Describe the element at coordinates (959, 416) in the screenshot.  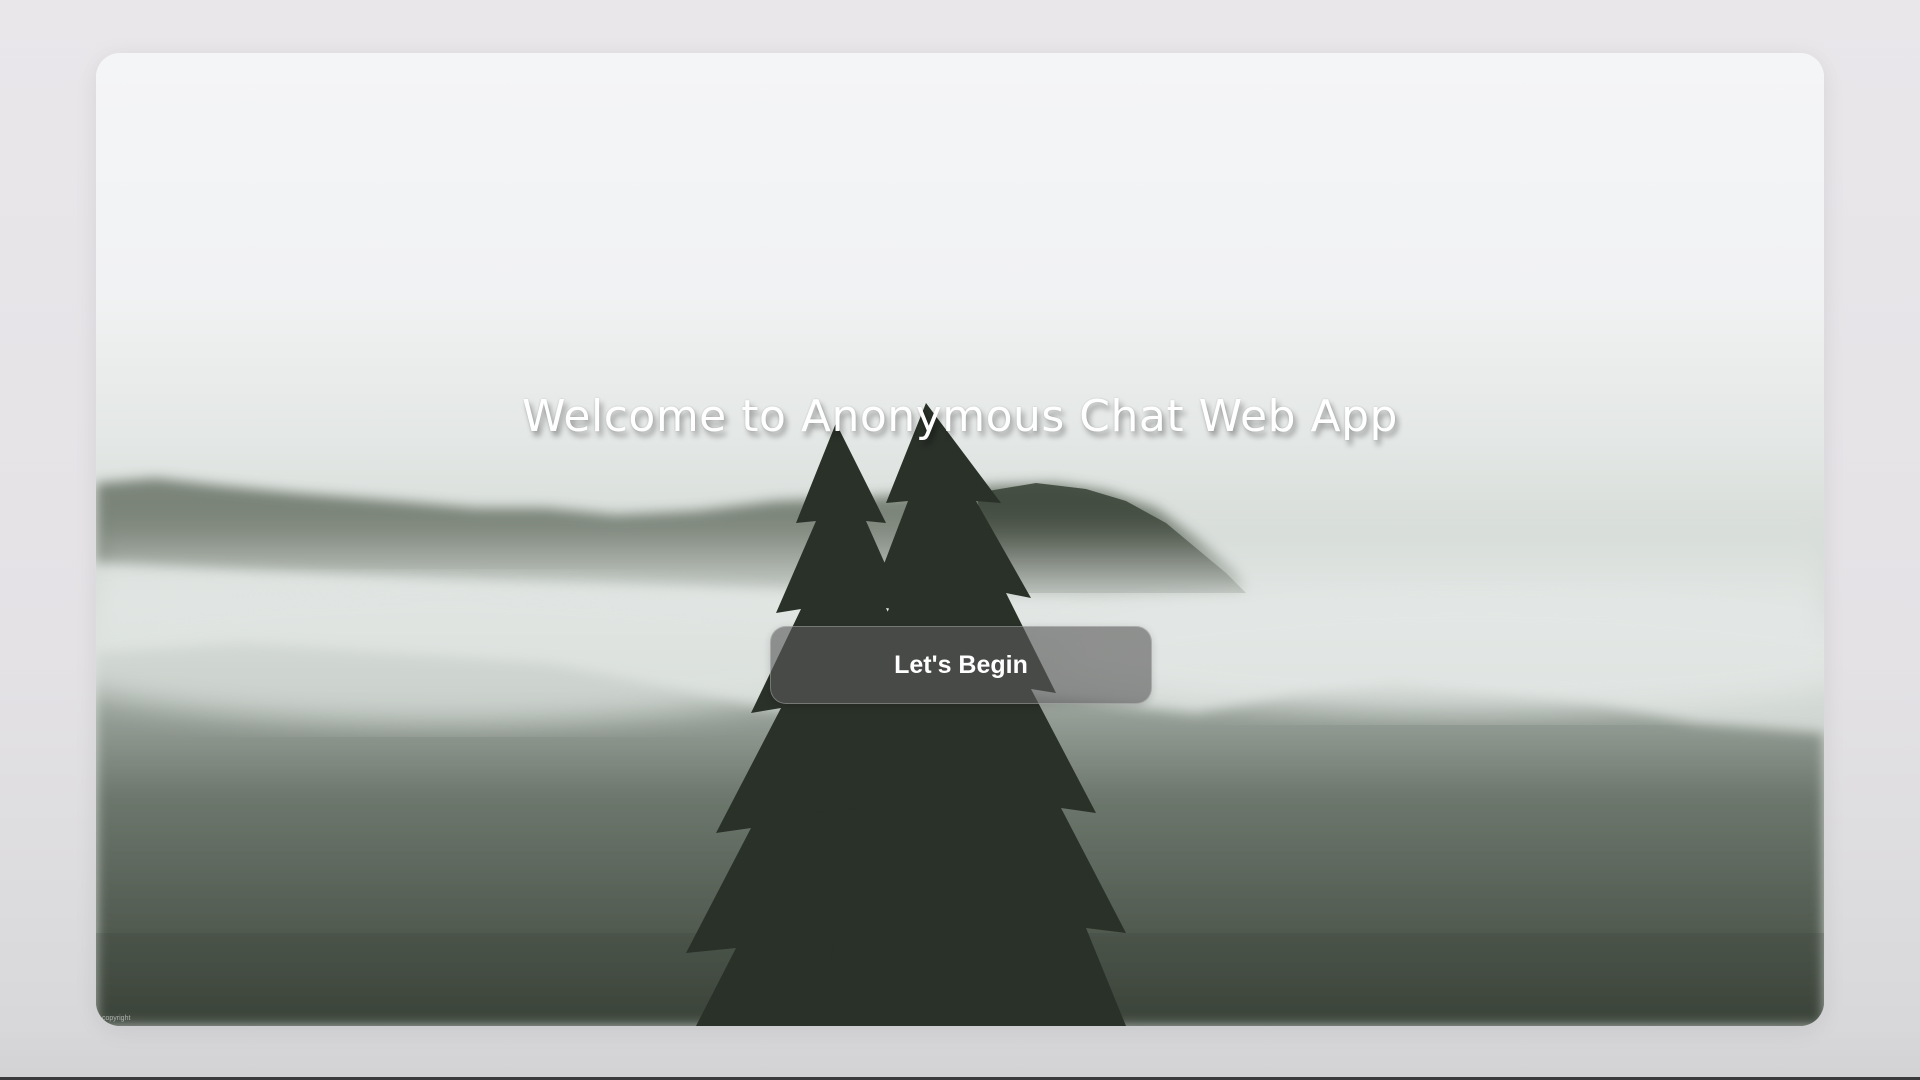
I see `page-title: Welcome to Anonymous Chat Web App` at that location.